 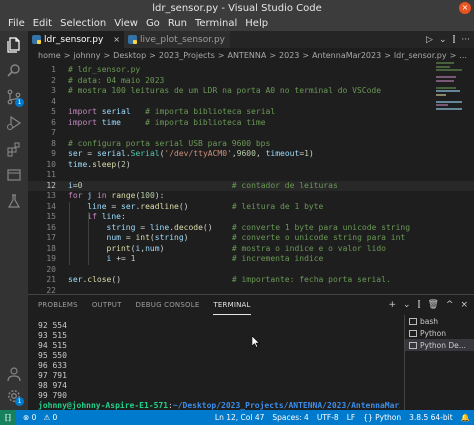 I want to click on terminal-line: 98 974, so click(x=52, y=385).